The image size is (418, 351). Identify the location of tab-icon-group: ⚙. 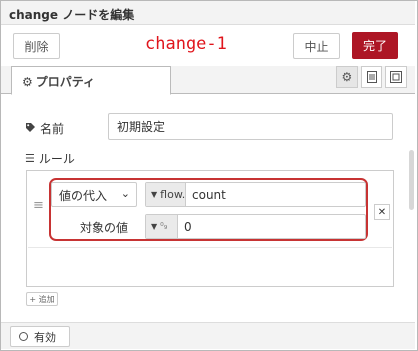
(370, 78).